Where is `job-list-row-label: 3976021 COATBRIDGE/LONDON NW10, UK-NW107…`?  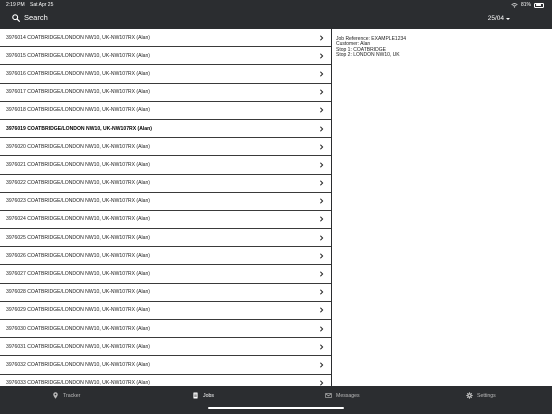
job-list-row-label: 3976021 COATBRIDGE/LONDON NW10, UK-NW107… is located at coordinates (78, 164).